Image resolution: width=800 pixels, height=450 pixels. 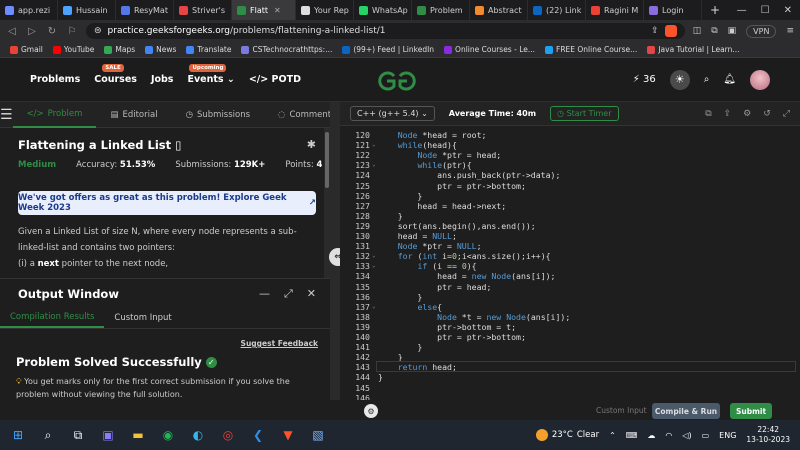 What do you see at coordinates (211, 74) in the screenshot?
I see `nav-events: Upcoming Events ⌄` at bounding box center [211, 74].